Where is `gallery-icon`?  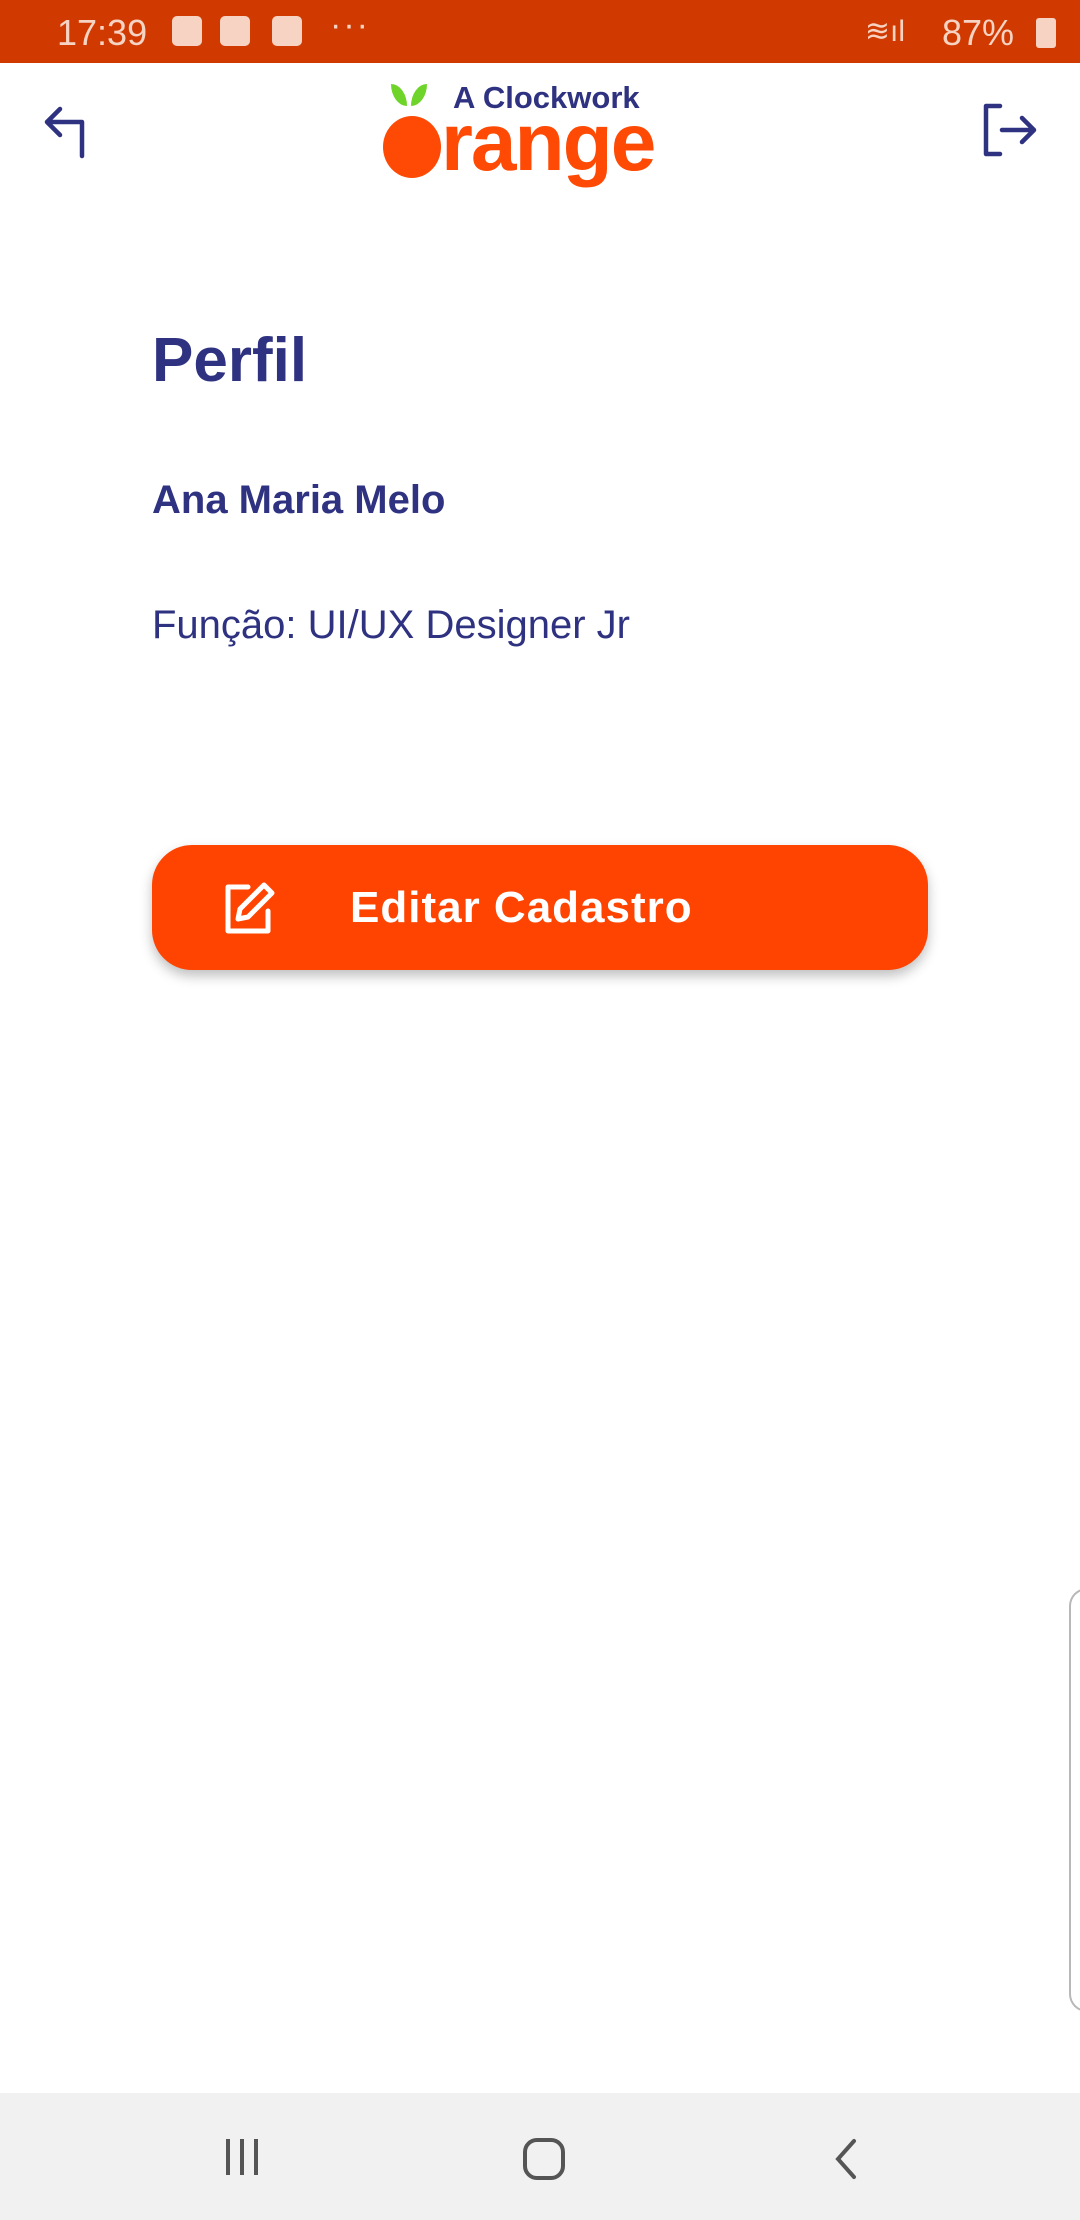
gallery-icon is located at coordinates (187, 31).